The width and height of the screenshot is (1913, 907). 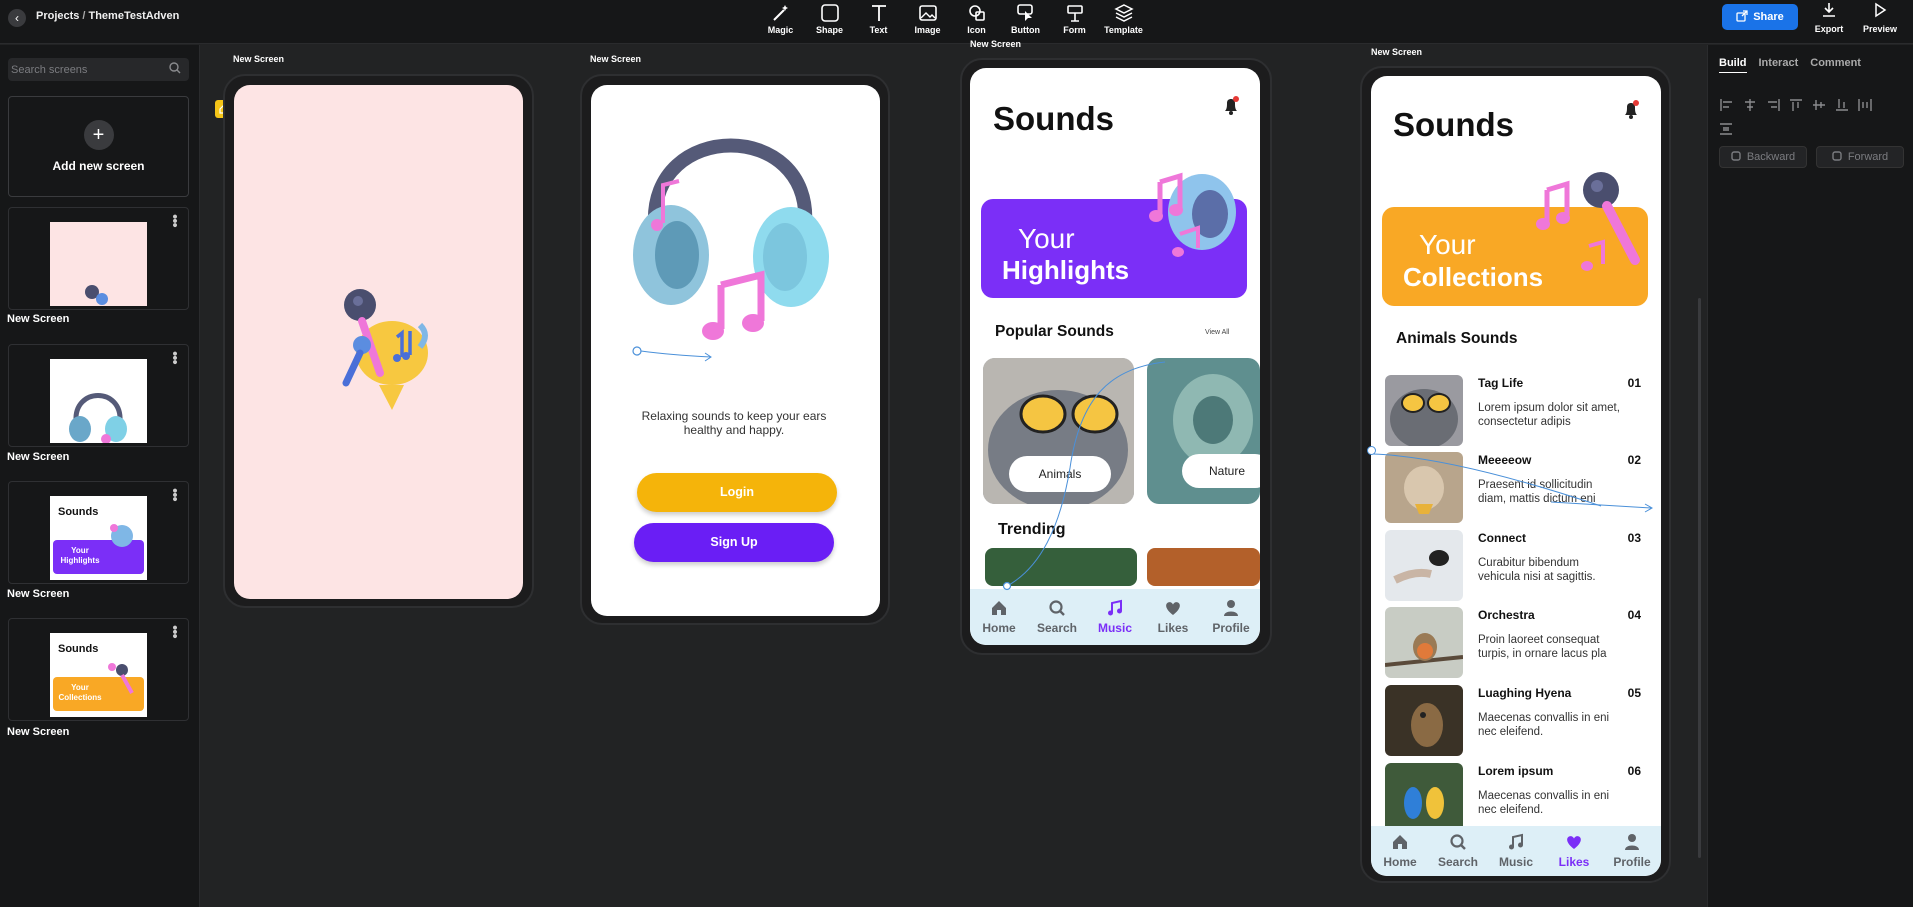 What do you see at coordinates (1699, 578) in the screenshot?
I see `canvas-scrollbar` at bounding box center [1699, 578].